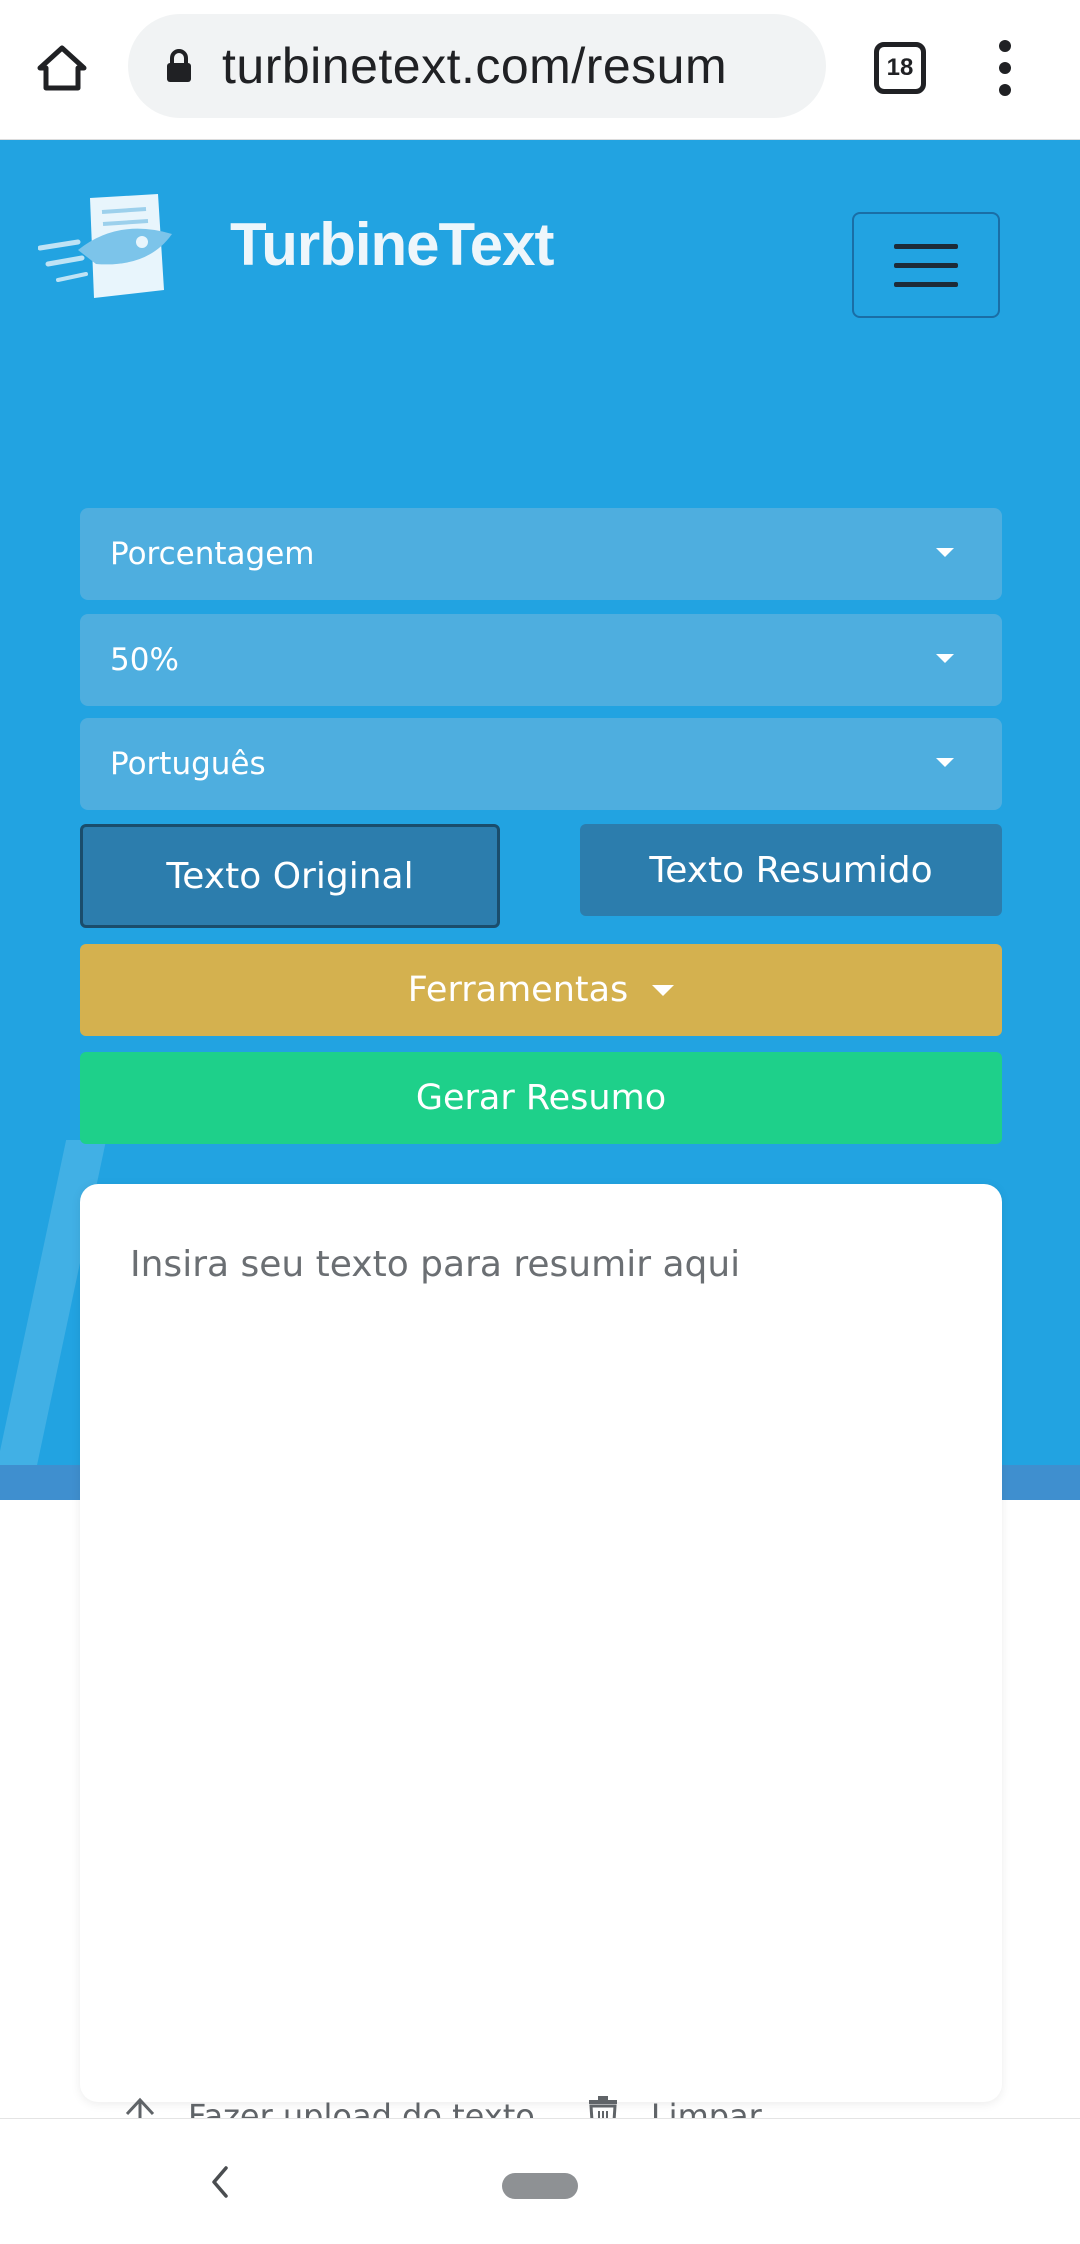 The width and height of the screenshot is (1080, 2244). I want to click on tab-original-text: Texto Original, so click(290, 876).